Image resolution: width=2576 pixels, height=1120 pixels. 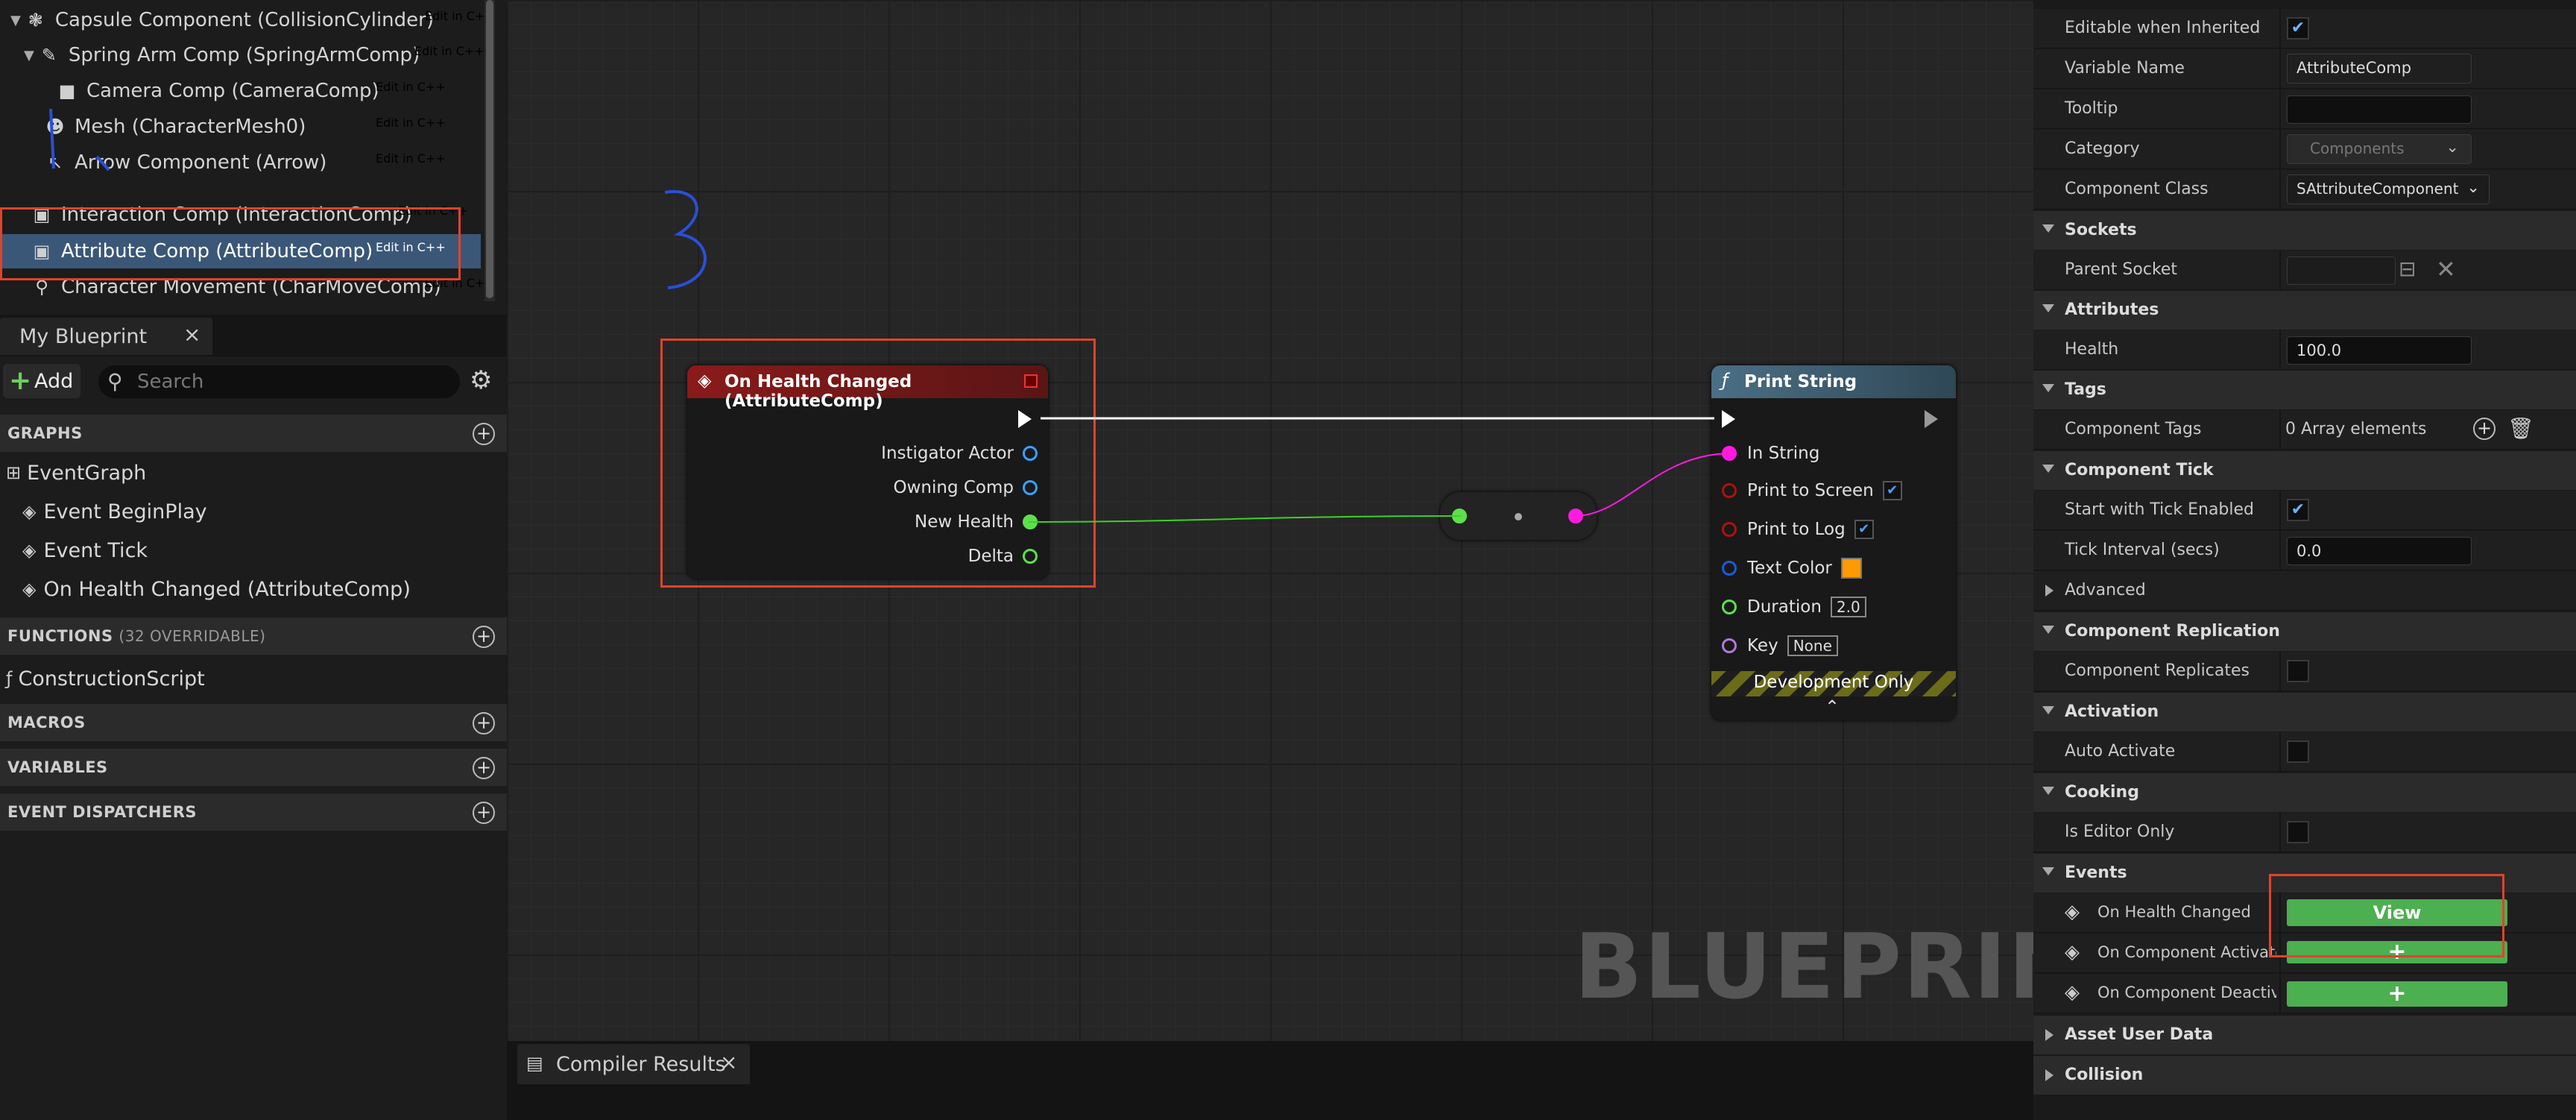 What do you see at coordinates (2485, 429) in the screenshot?
I see `add-element-icon: +` at bounding box center [2485, 429].